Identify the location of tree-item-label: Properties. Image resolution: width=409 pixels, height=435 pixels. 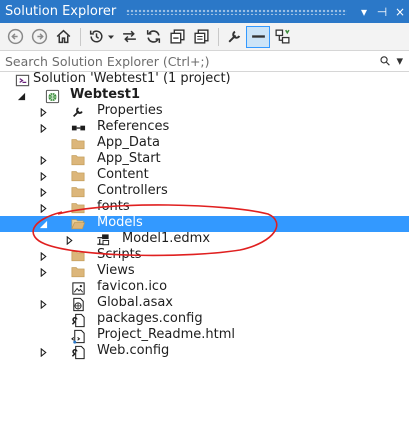
(130, 110).